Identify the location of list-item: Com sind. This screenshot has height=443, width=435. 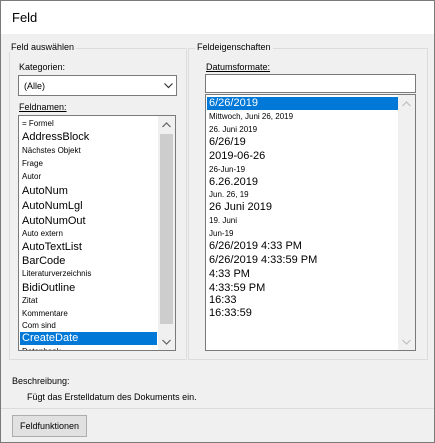
(88, 326).